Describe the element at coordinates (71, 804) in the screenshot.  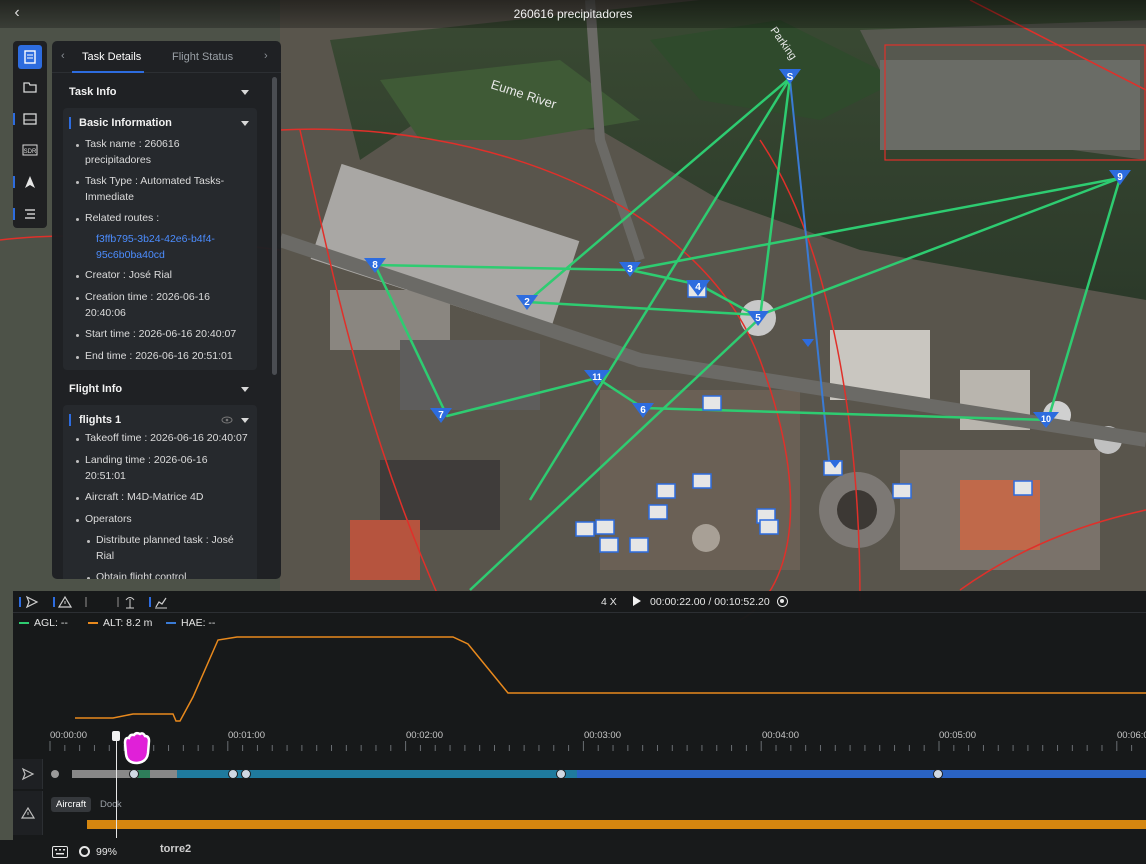
I see `subtab-aircraft: Aircraft` at that location.